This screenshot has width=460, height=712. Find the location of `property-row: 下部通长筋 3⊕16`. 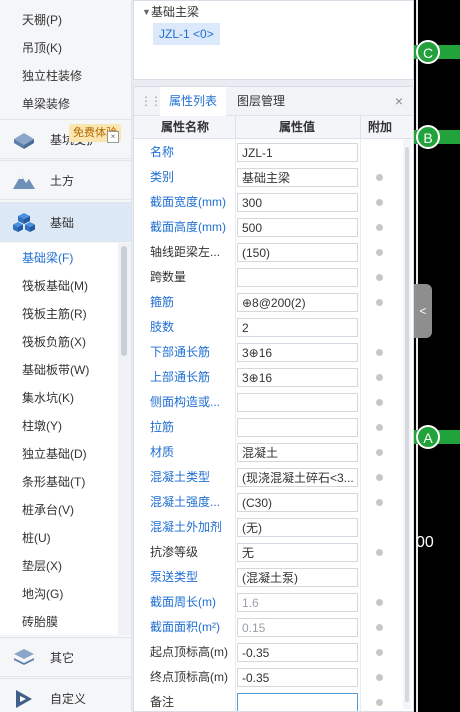

property-row: 下部通长筋 3⊕16 is located at coordinates (268, 352).